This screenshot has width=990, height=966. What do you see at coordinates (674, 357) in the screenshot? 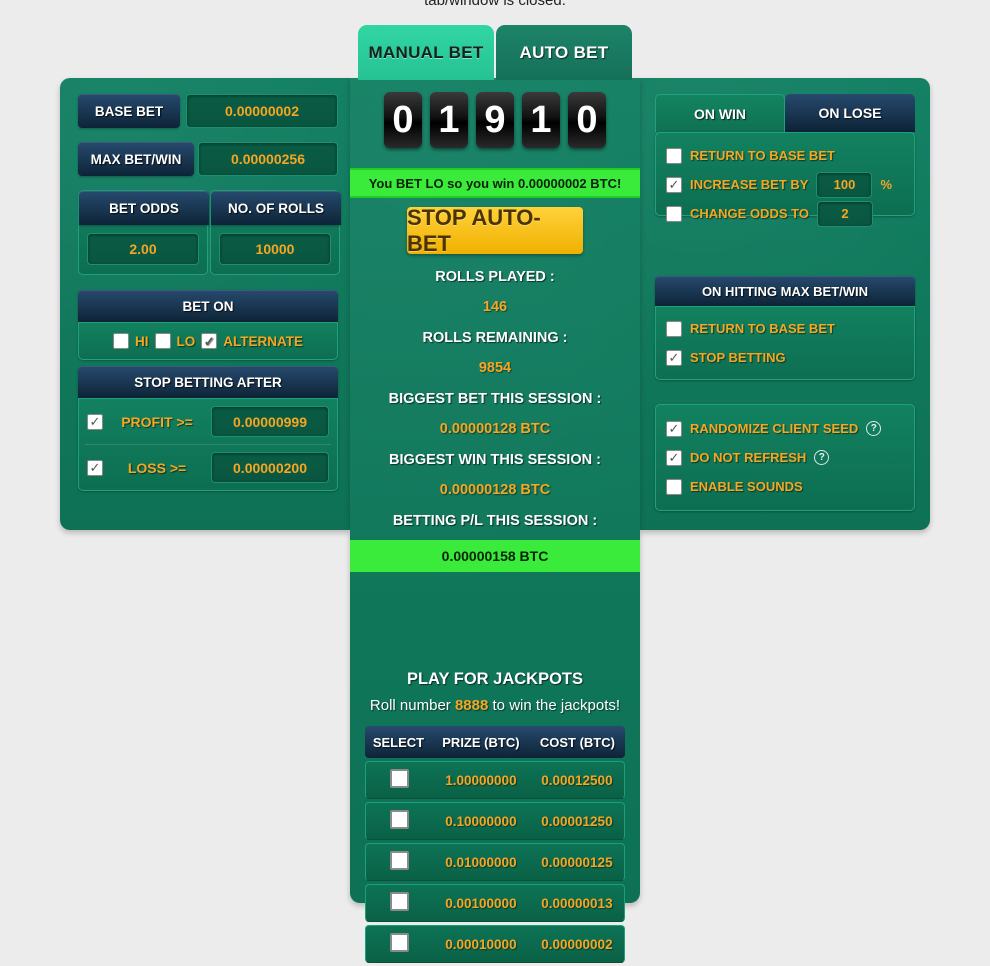
I see `checkbox-max-stop-betting` at bounding box center [674, 357].